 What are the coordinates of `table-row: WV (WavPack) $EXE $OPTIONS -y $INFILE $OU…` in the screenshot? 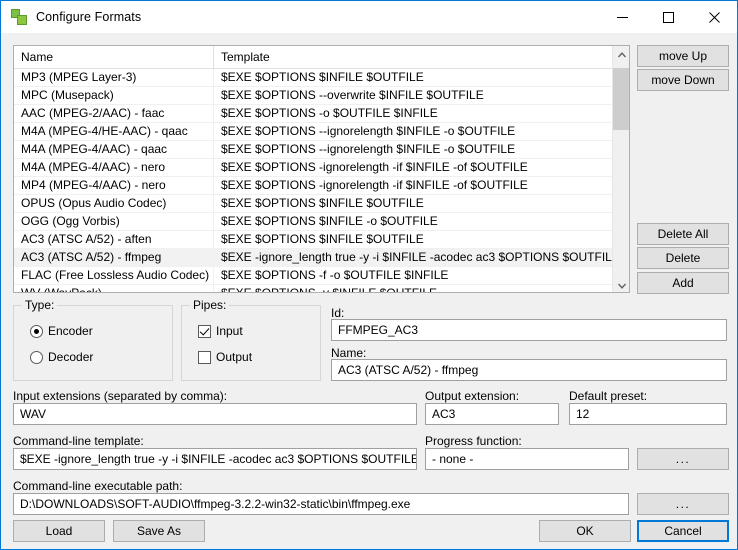 It's located at (321, 289).